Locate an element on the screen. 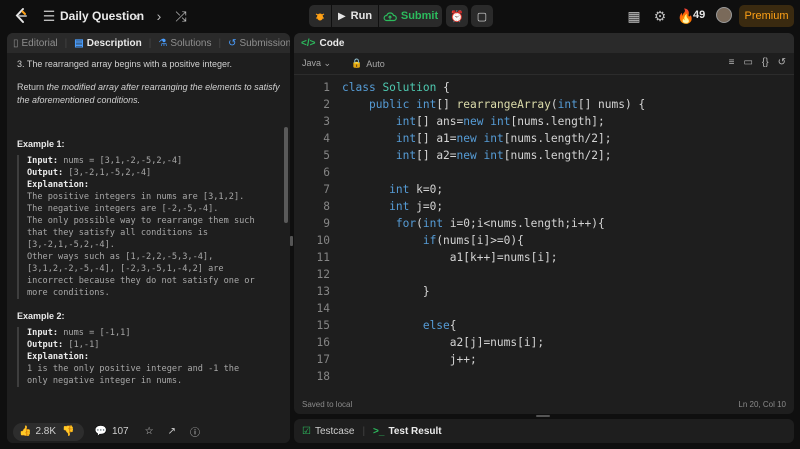 This screenshot has height=449, width=800. tab-description: ▤ Description is located at coordinates (107, 43).